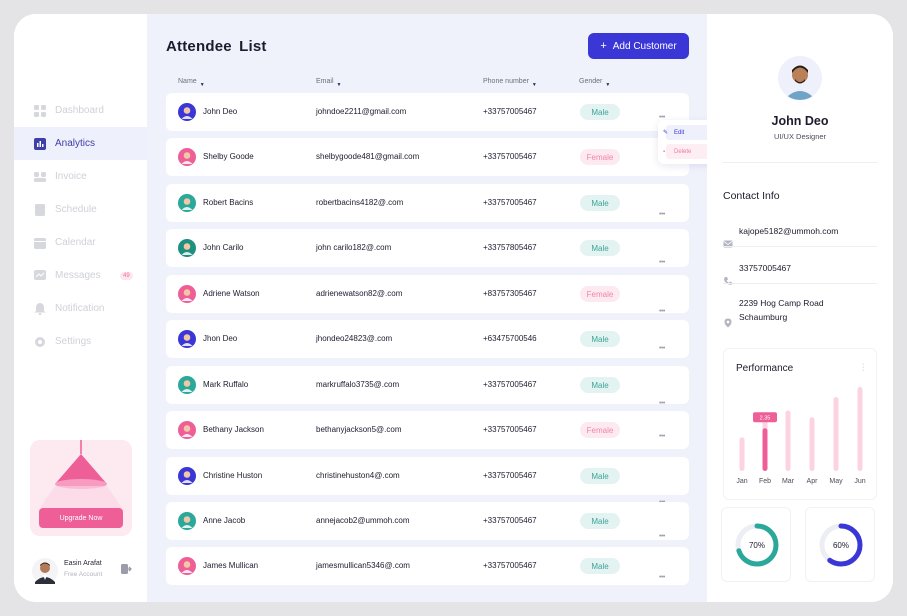 This screenshot has height=616, width=907. I want to click on email-value: kajope5182@ummoh.com, so click(788, 231).